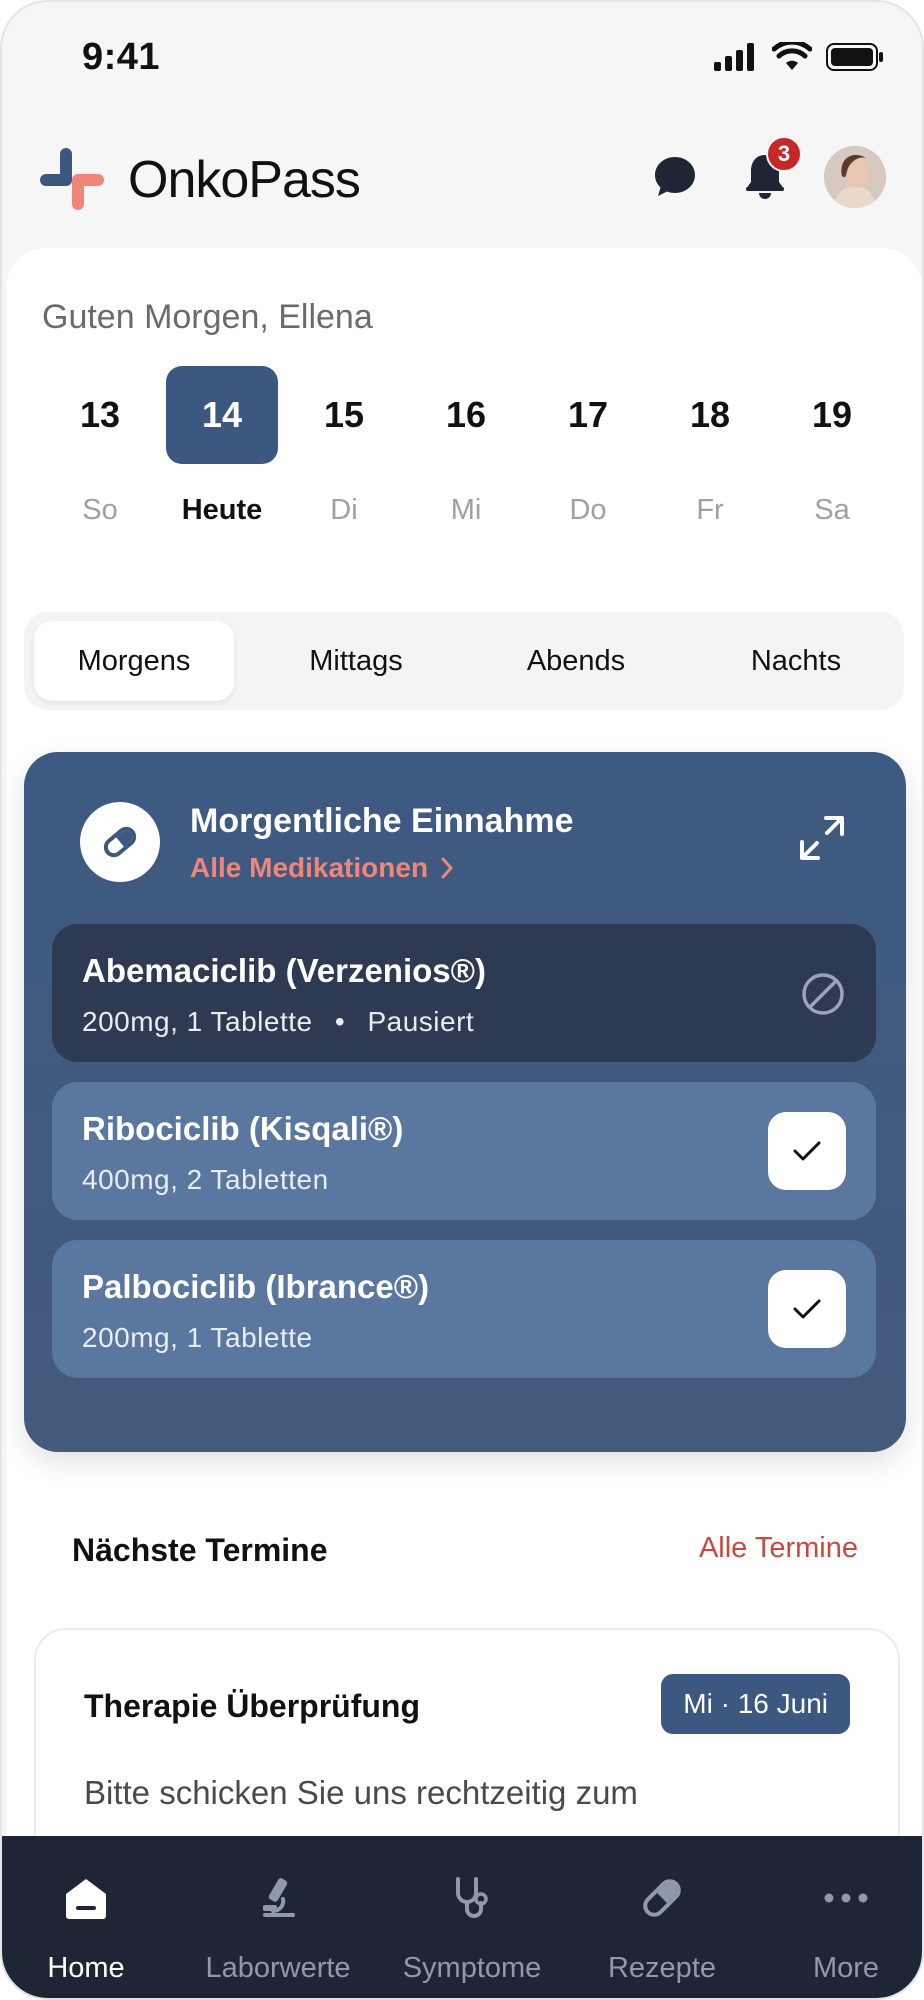 This screenshot has width=924, height=2000. What do you see at coordinates (832, 456) in the screenshot?
I see `day-19: 19 Sa` at bounding box center [832, 456].